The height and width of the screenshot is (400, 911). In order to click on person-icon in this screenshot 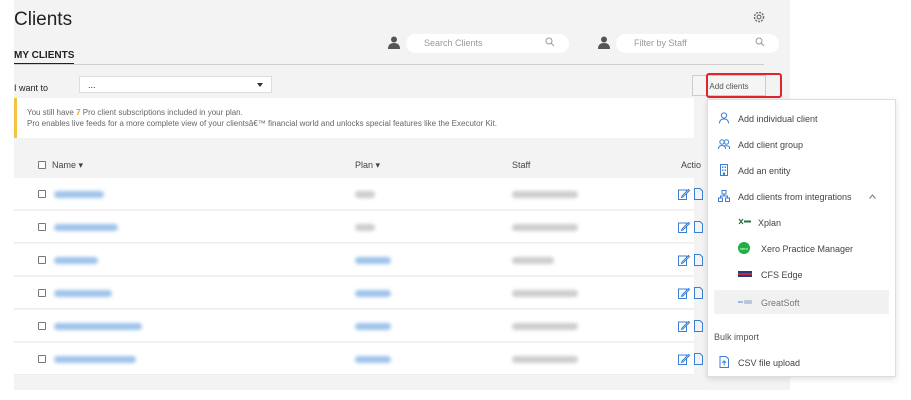, I will do `click(394, 42)`.